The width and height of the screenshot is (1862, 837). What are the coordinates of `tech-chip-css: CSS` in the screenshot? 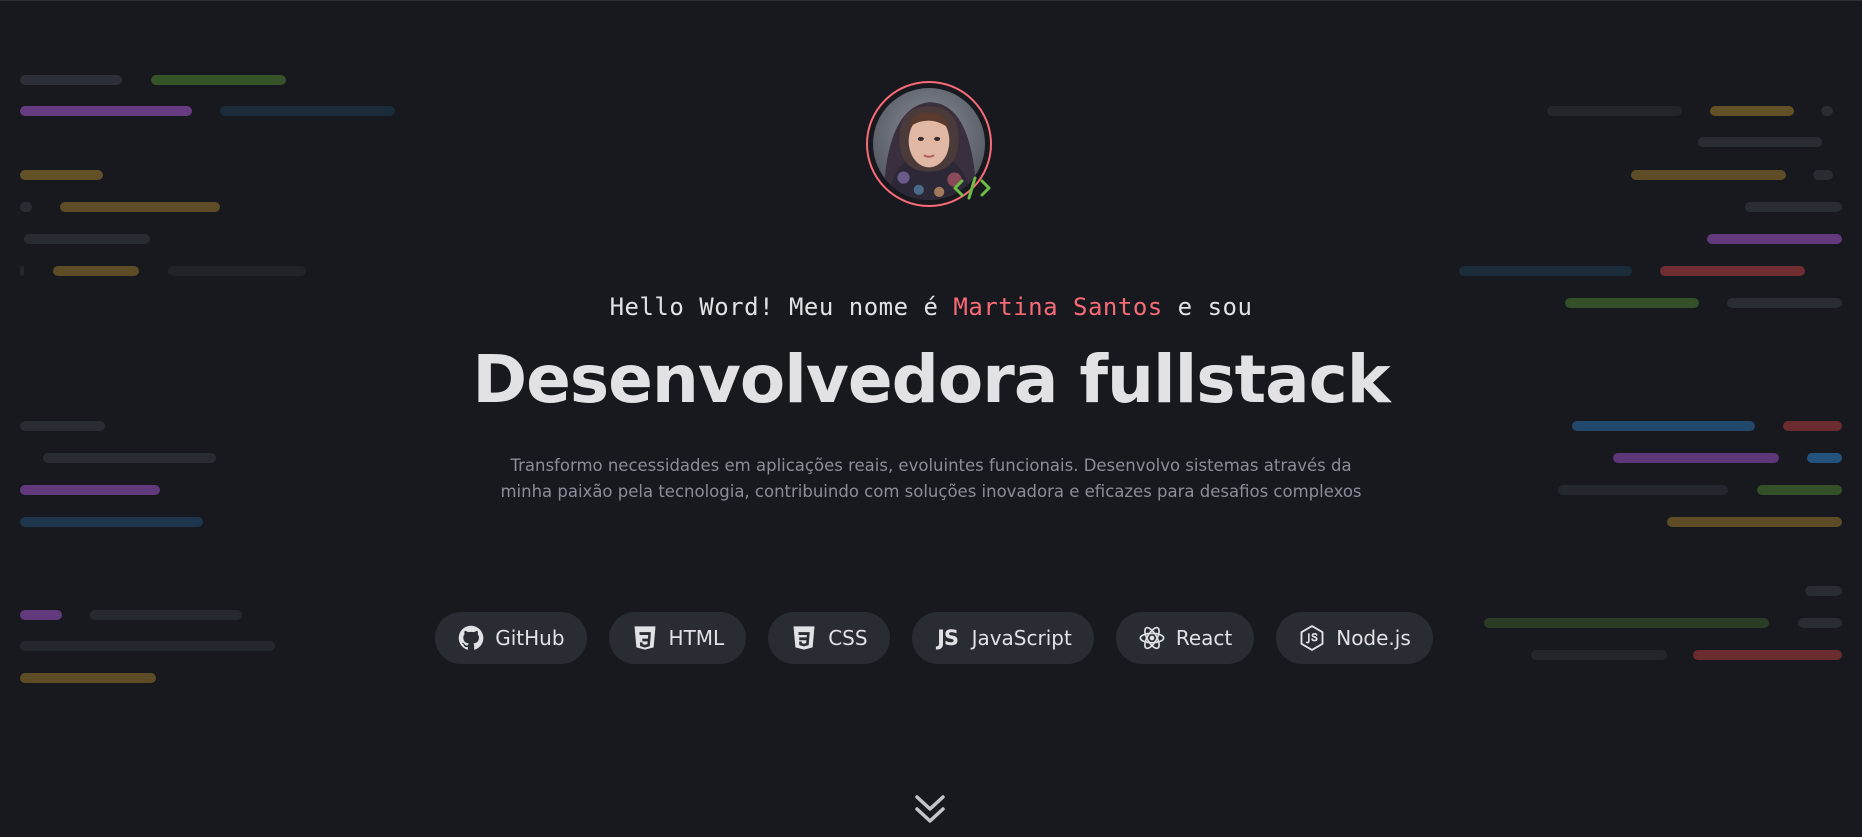 It's located at (829, 638).